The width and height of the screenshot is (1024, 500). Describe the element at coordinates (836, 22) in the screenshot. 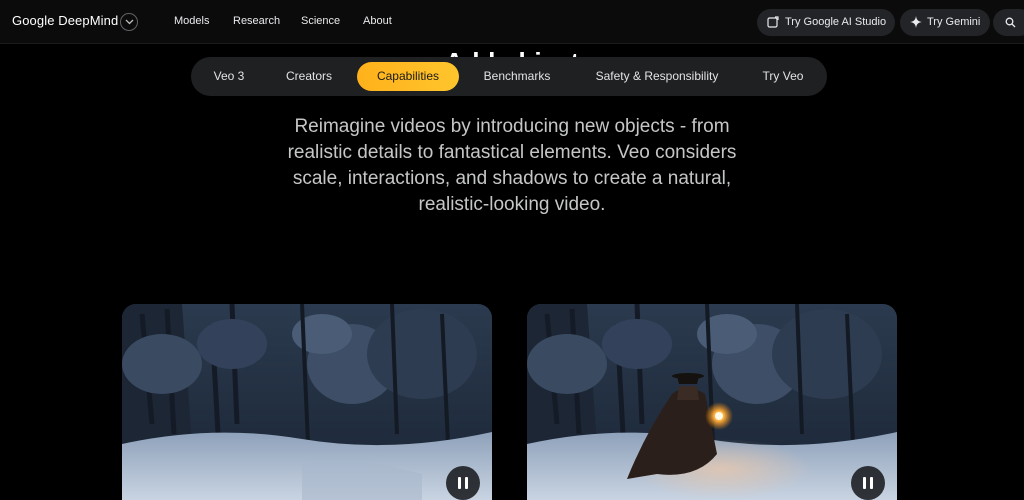

I see `try-ai-studio-label: Try Google AI Studio` at that location.